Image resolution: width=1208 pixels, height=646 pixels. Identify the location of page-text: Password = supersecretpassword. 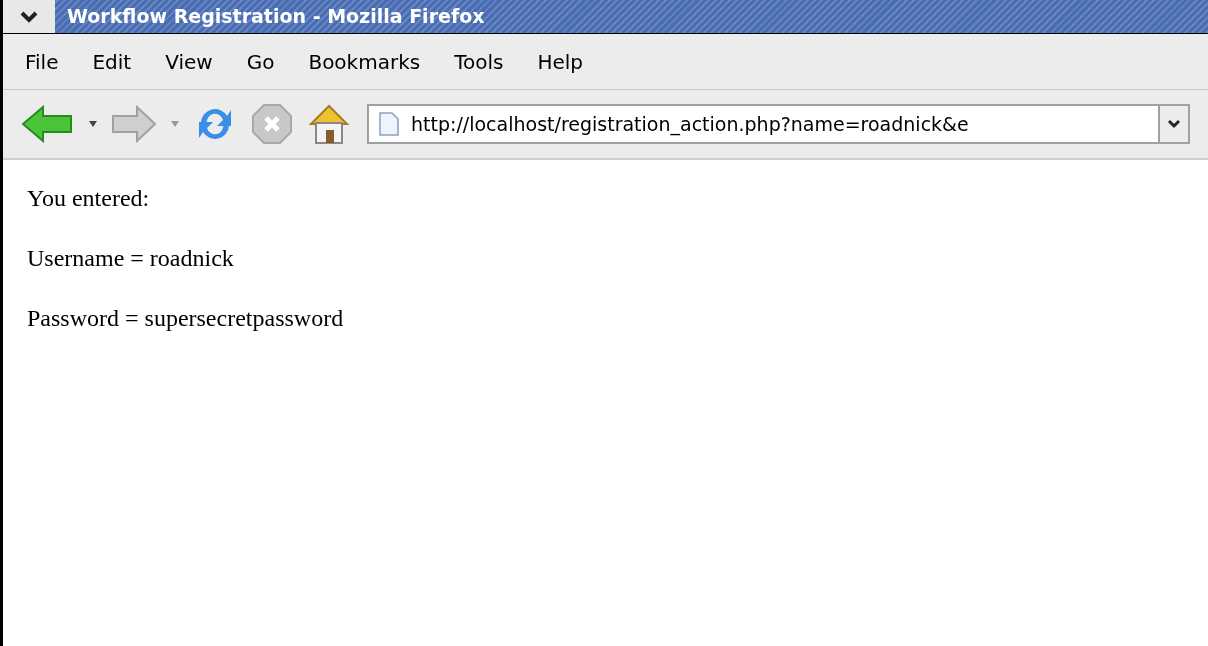
(186, 318).